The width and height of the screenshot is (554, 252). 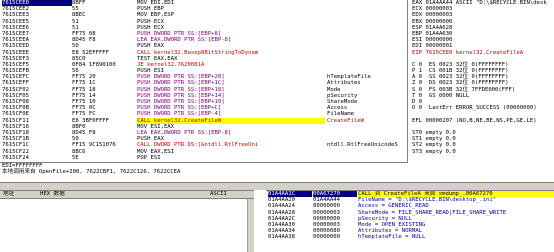 What do you see at coordinates (75, 157) in the screenshot?
I see `disasm-hex: 5E` at bounding box center [75, 157].